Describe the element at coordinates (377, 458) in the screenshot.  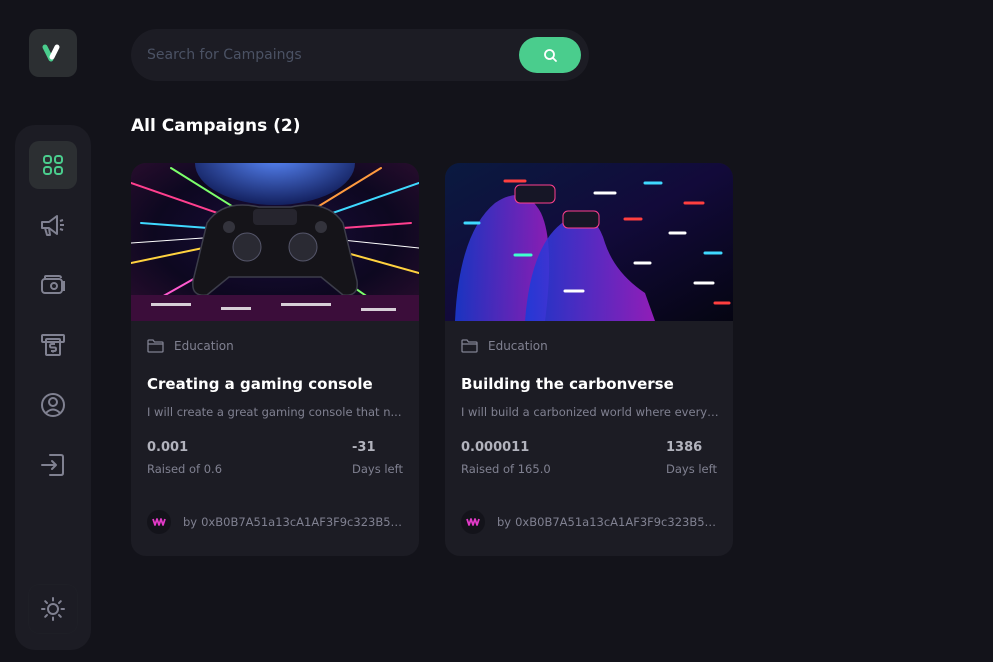
I see `days-stat: -31 Days left` at that location.